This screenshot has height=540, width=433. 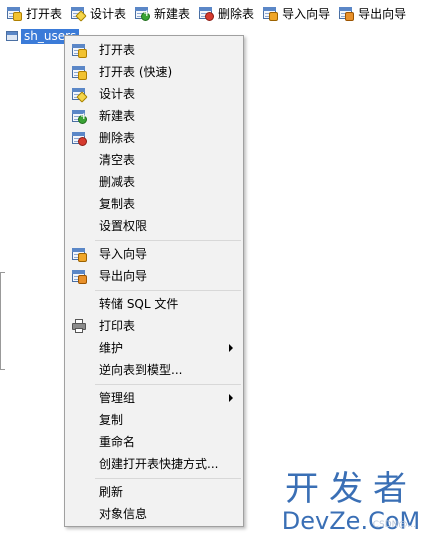 I want to click on open-table-button: 打开表, so click(x=35, y=13).